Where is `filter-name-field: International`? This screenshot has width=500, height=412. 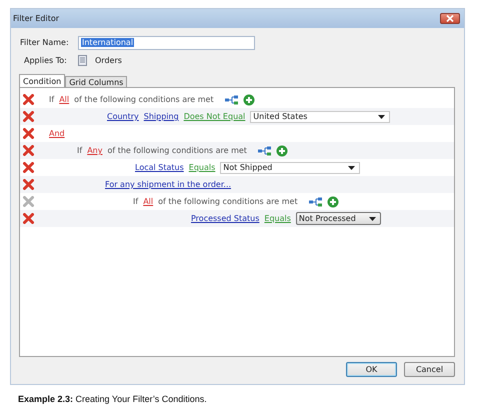
filter-name-field: International is located at coordinates (166, 43).